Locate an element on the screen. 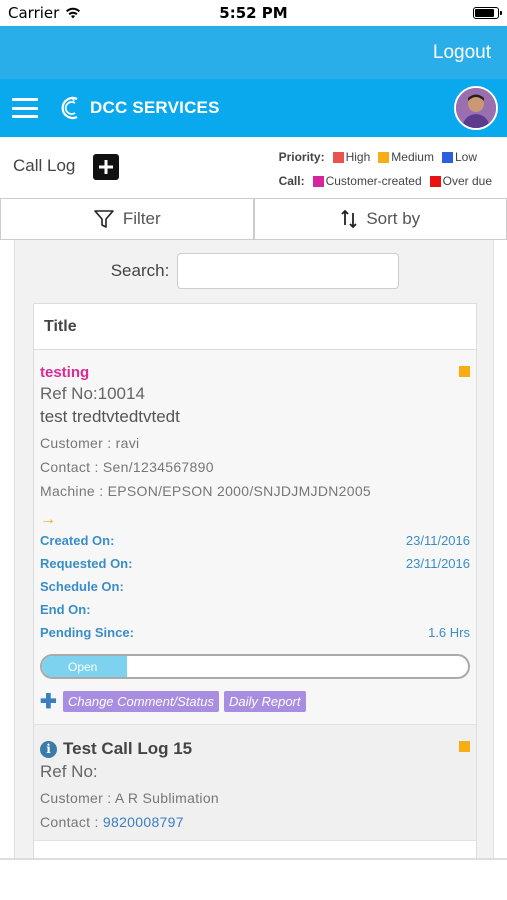 This screenshot has height=900, width=507. item-actions: ✚ Change Comment/Status Daily Report is located at coordinates (255, 701).